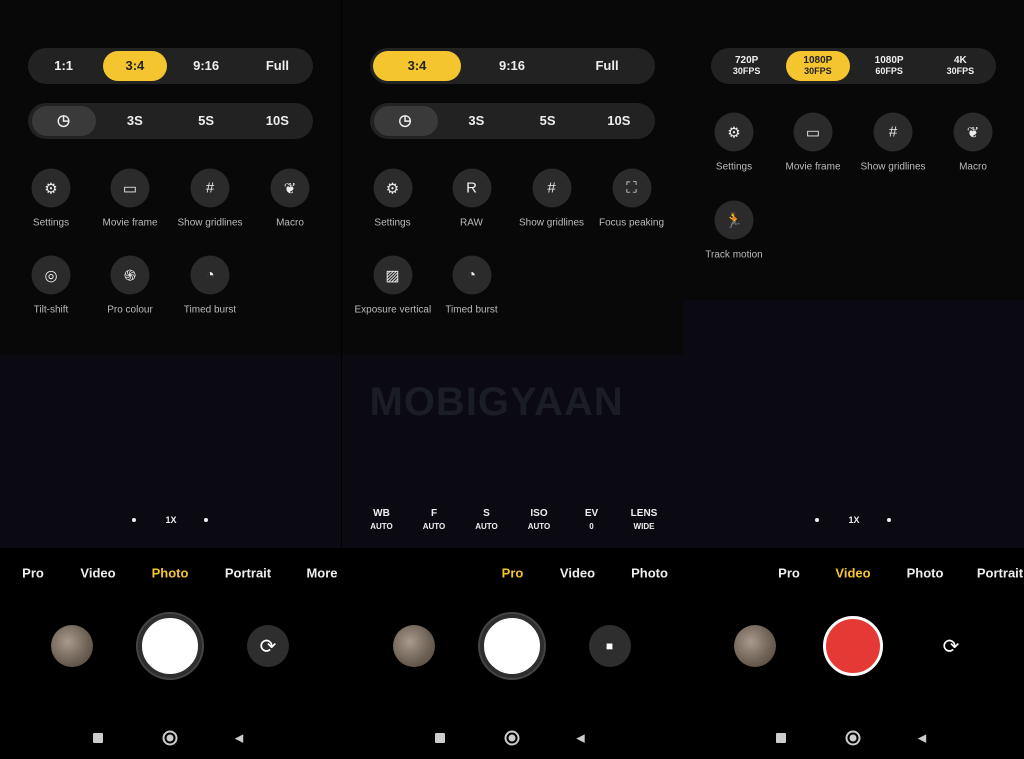  Describe the element at coordinates (392, 275) in the screenshot. I see `tool-exposure-vertical-button: ▨` at that location.